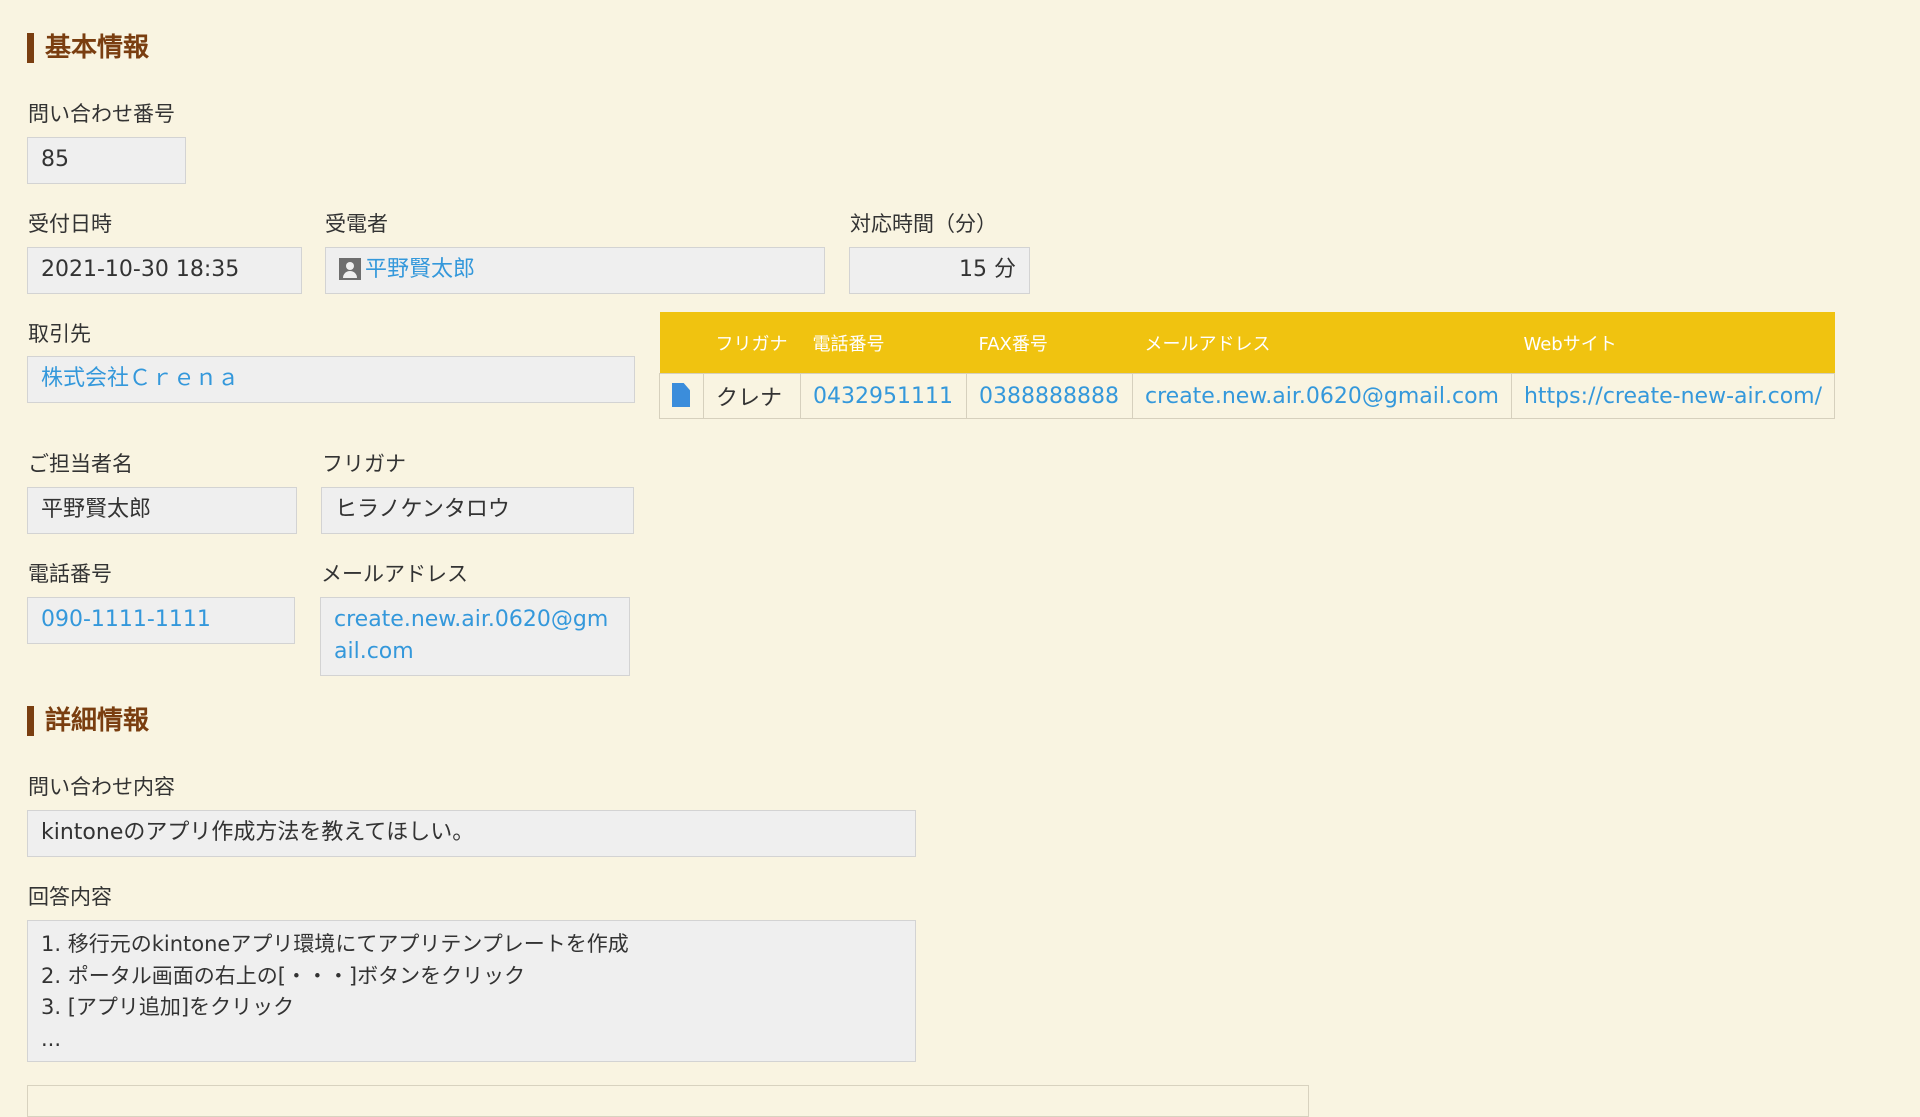 The image size is (1920, 1117). Describe the element at coordinates (1049, 343) in the screenshot. I see `table-header-fax: FAX番号` at that location.